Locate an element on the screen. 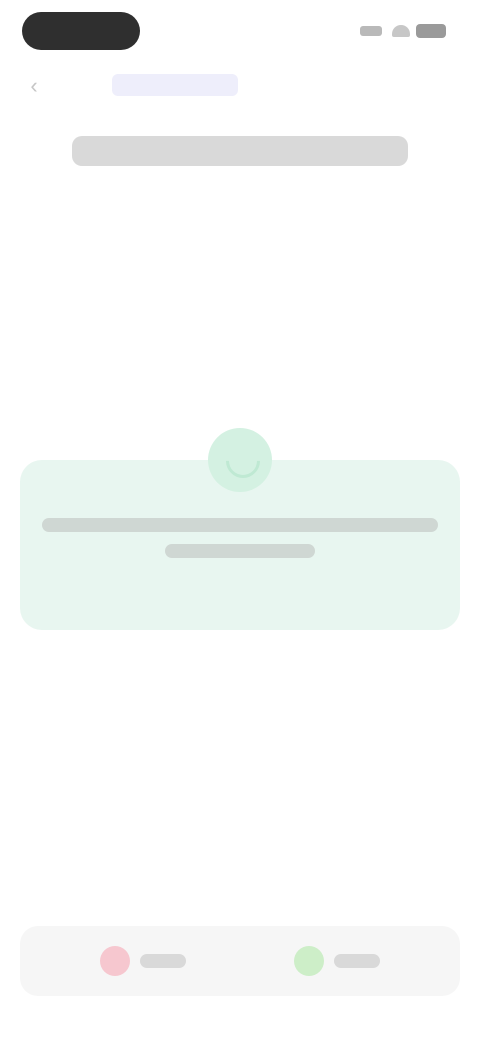 Image resolution: width=480 pixels, height=1040 pixels. back-button: ‹ is located at coordinates (34, 86).